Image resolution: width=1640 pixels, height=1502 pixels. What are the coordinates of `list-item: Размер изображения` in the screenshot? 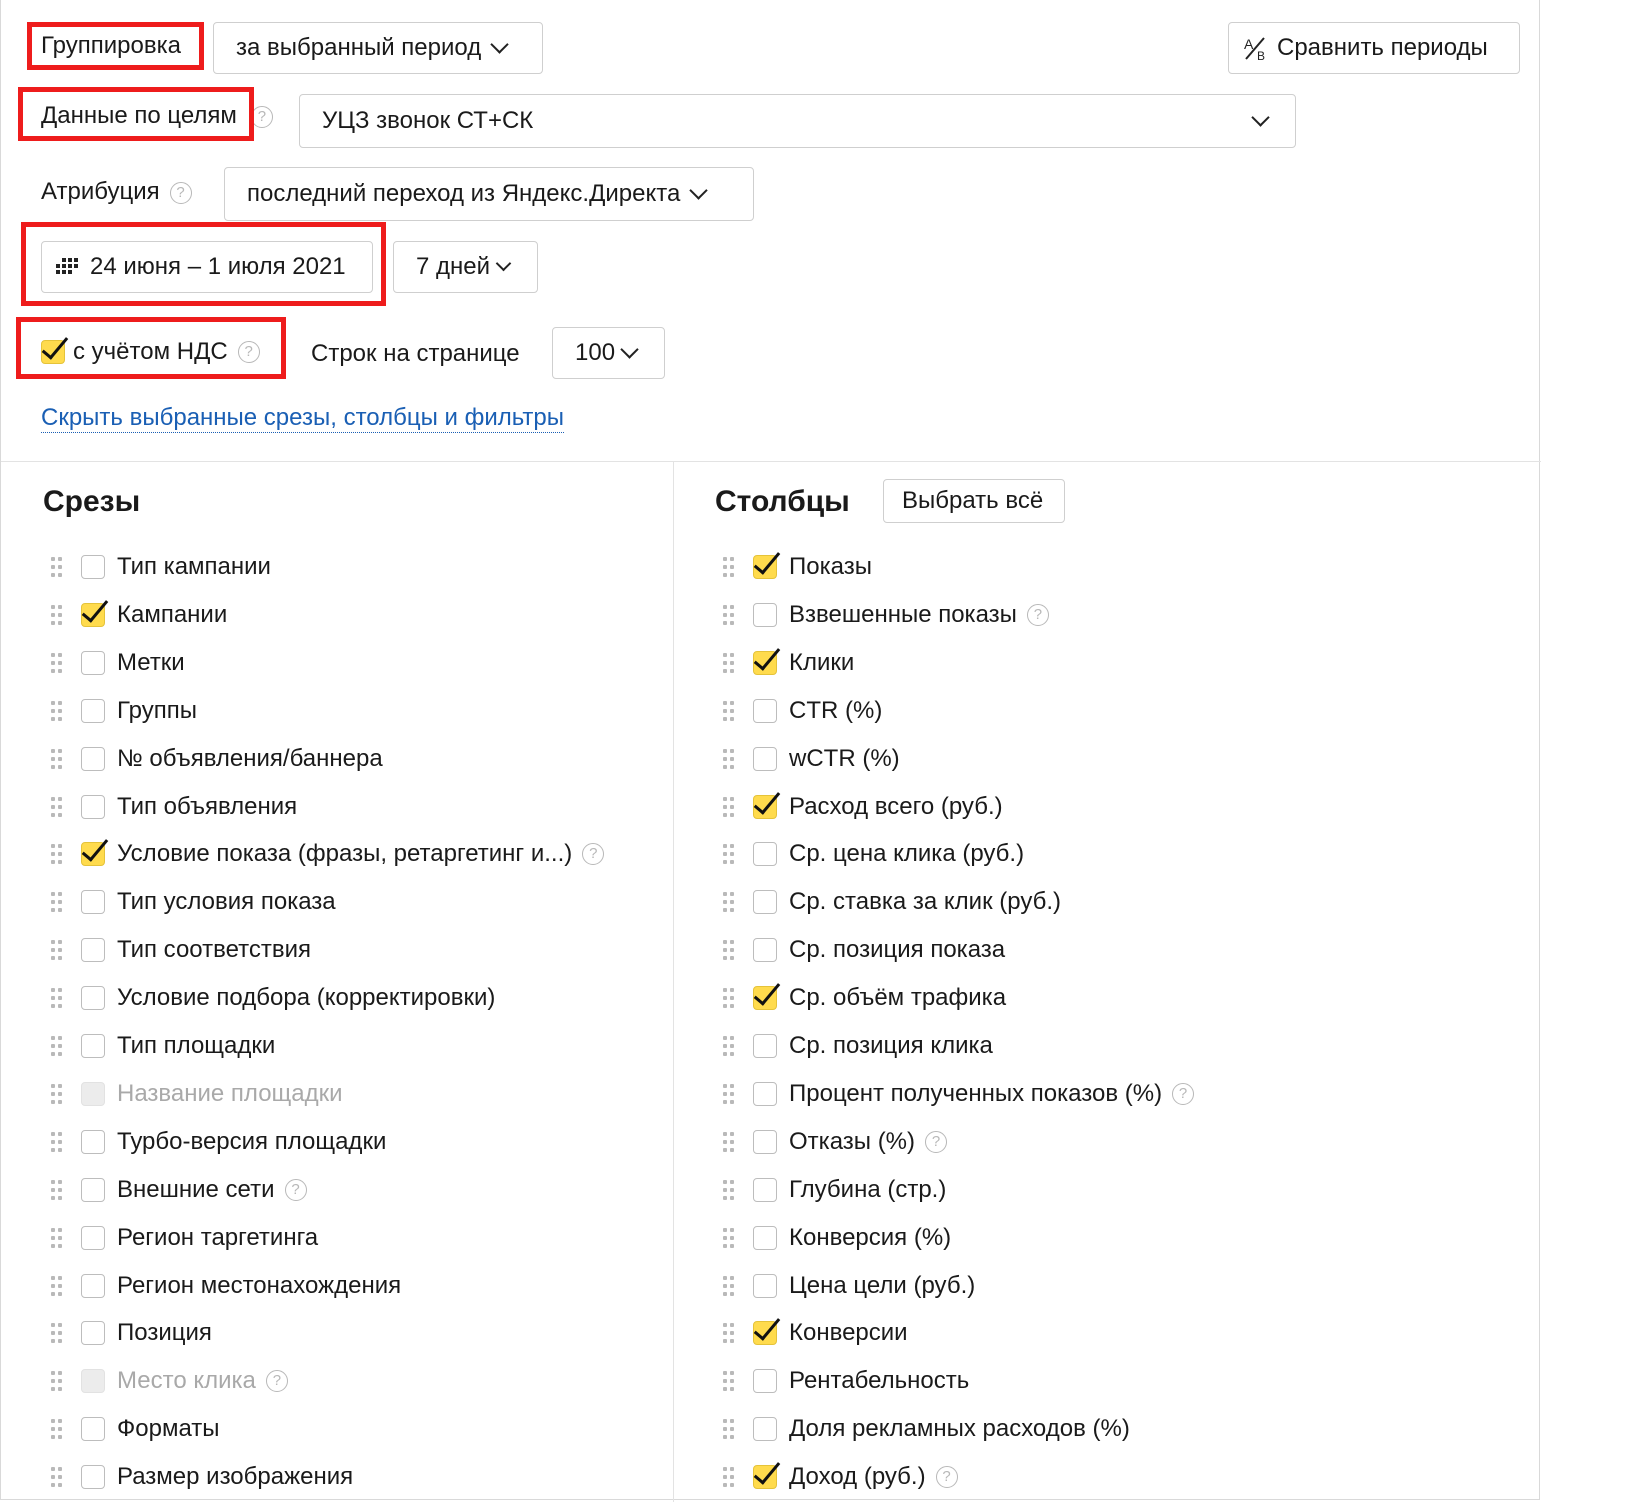 It's located at (202, 1477).